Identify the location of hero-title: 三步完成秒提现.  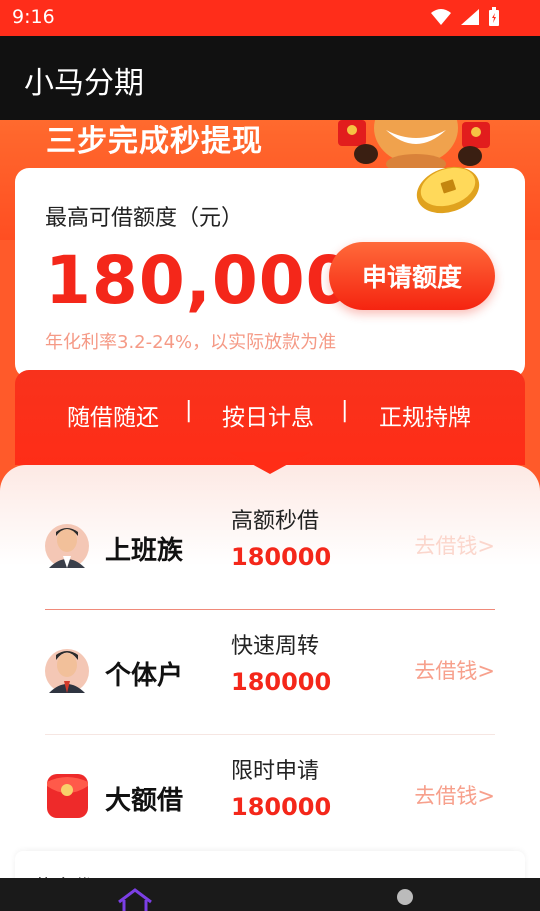
(154, 141).